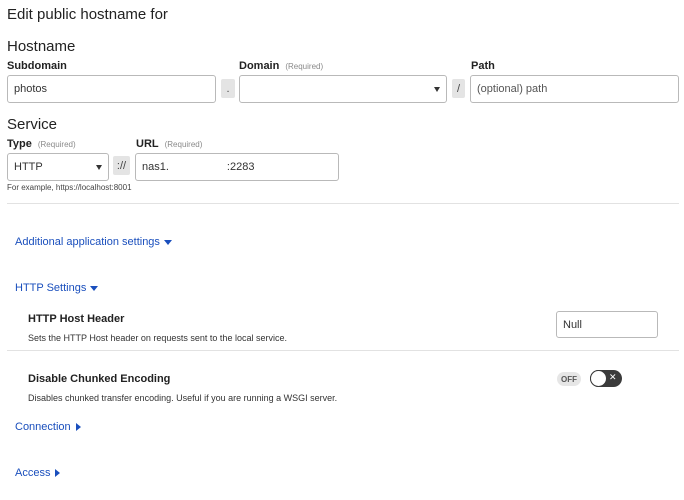 The height and width of the screenshot is (500, 684). What do you see at coordinates (569, 379) in the screenshot?
I see `toggle-state-badge: OFF` at bounding box center [569, 379].